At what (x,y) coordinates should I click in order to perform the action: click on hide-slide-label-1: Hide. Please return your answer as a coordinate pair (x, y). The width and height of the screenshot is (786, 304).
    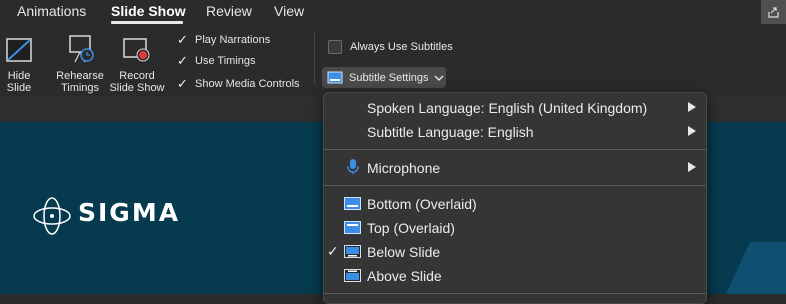
    Looking at the image, I should click on (19, 76).